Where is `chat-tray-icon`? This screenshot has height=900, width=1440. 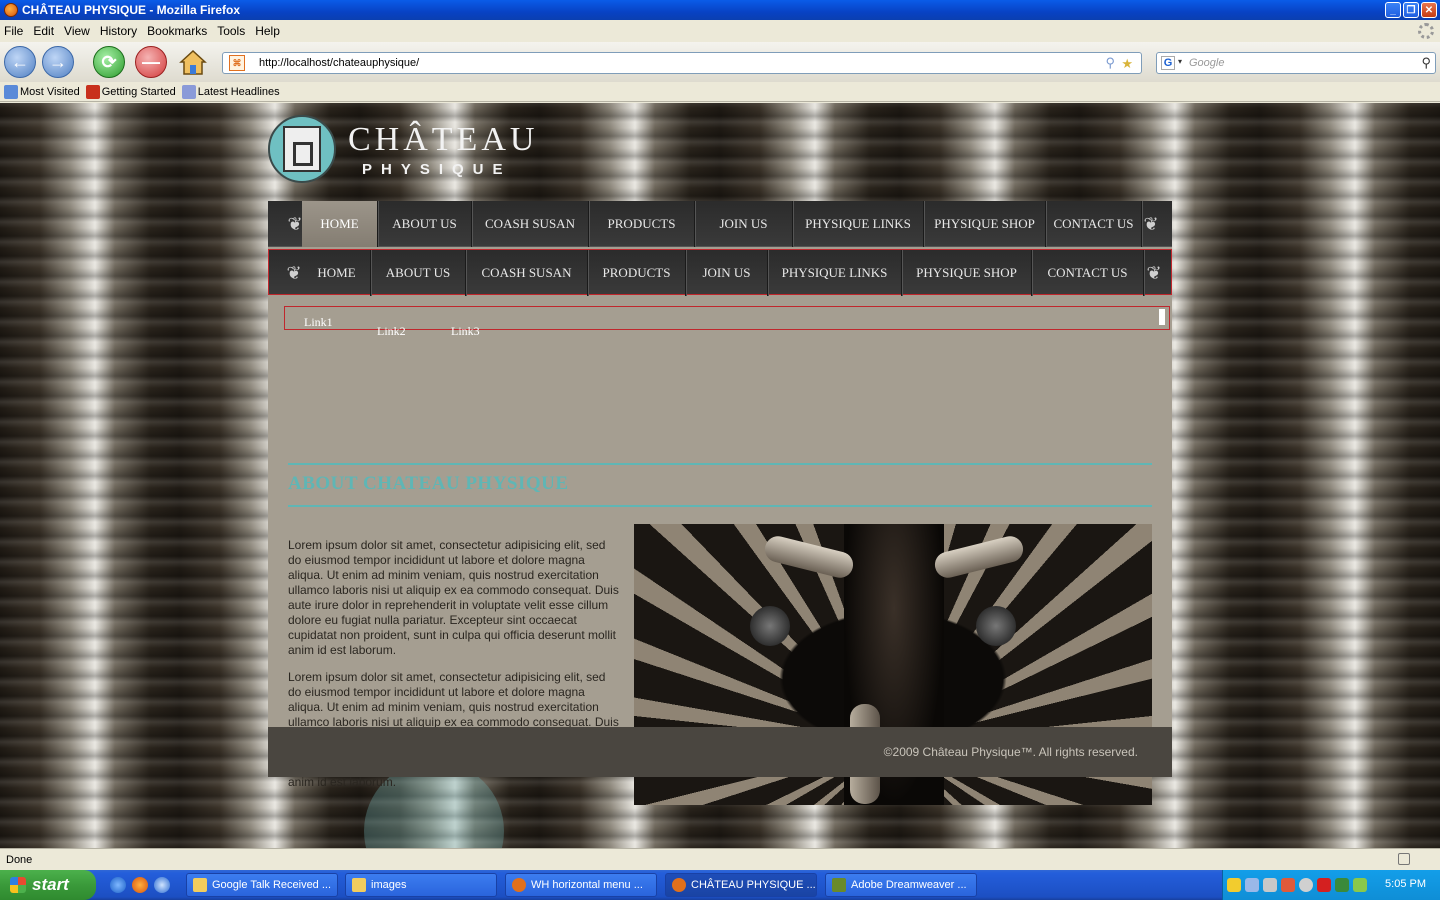
chat-tray-icon is located at coordinates (1252, 885).